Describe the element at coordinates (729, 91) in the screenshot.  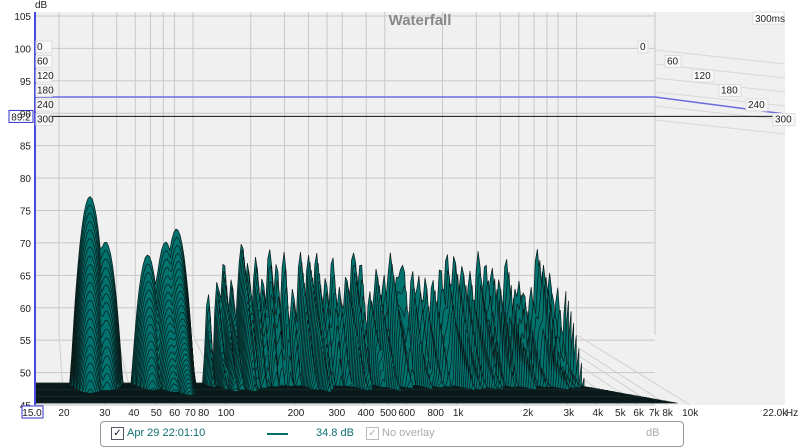
I see `time-tick-label-right: 180` at that location.